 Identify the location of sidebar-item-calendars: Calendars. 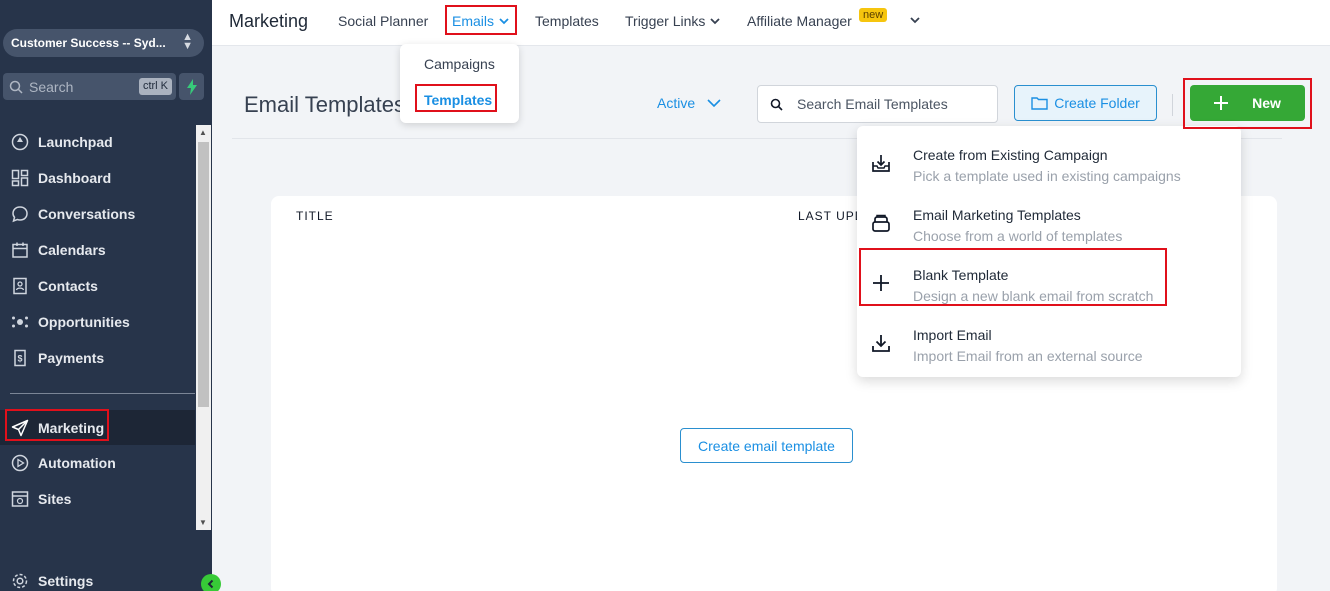
(97, 250).